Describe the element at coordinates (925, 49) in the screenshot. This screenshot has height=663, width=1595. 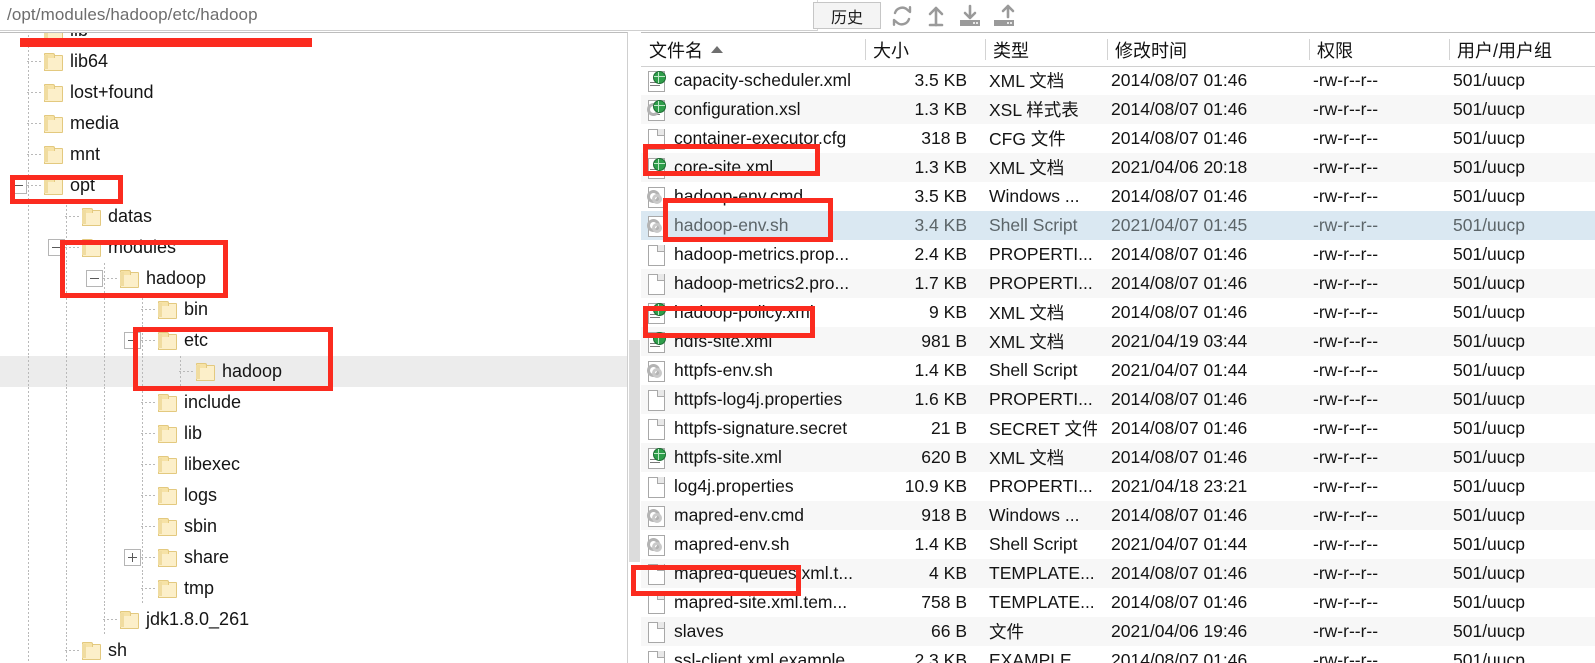
I see `column-header-size: 大小` at that location.